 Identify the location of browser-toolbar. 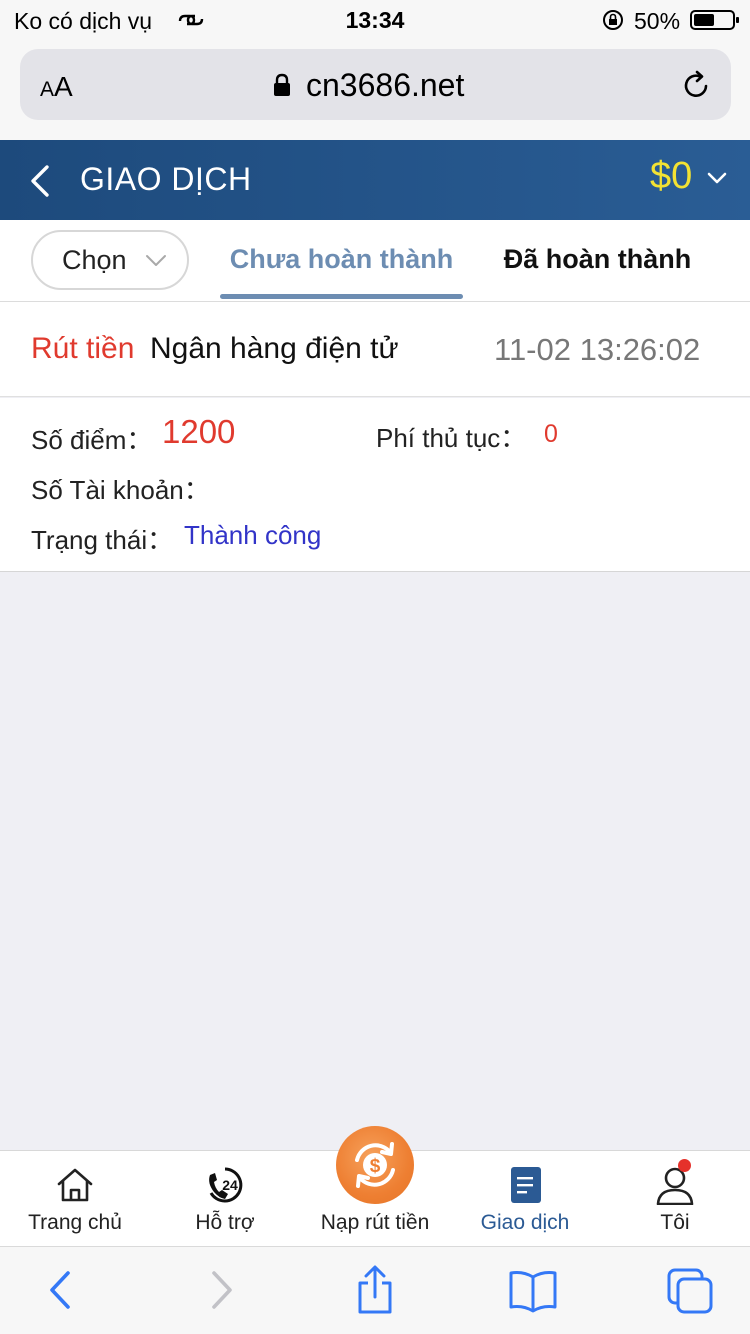
(375, 1290).